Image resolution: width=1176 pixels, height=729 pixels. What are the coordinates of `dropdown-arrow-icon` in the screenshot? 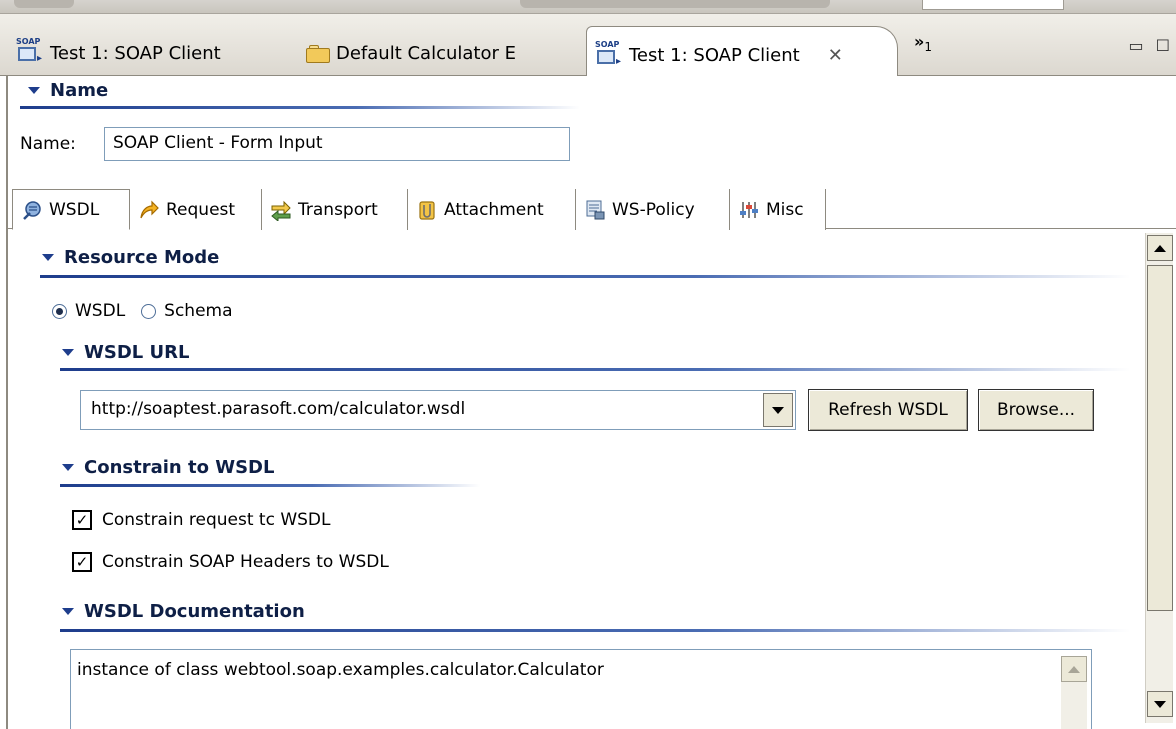 It's located at (778, 410).